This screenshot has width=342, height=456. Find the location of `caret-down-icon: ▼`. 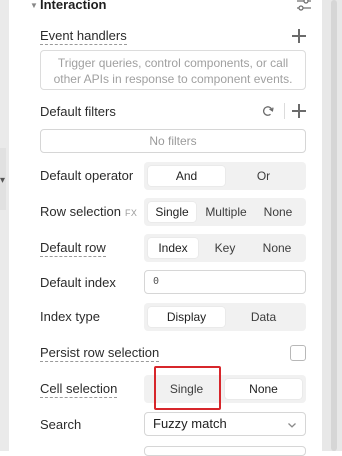

caret-down-icon: ▼ is located at coordinates (34, 5).